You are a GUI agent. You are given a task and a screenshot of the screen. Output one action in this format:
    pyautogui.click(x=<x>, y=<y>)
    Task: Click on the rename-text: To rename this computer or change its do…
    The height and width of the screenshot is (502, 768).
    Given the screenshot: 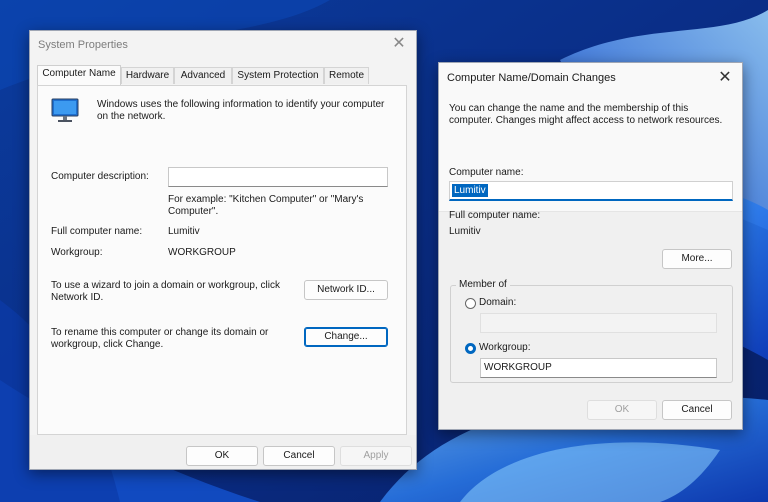 What is the action you would take?
    pyautogui.click(x=160, y=338)
    